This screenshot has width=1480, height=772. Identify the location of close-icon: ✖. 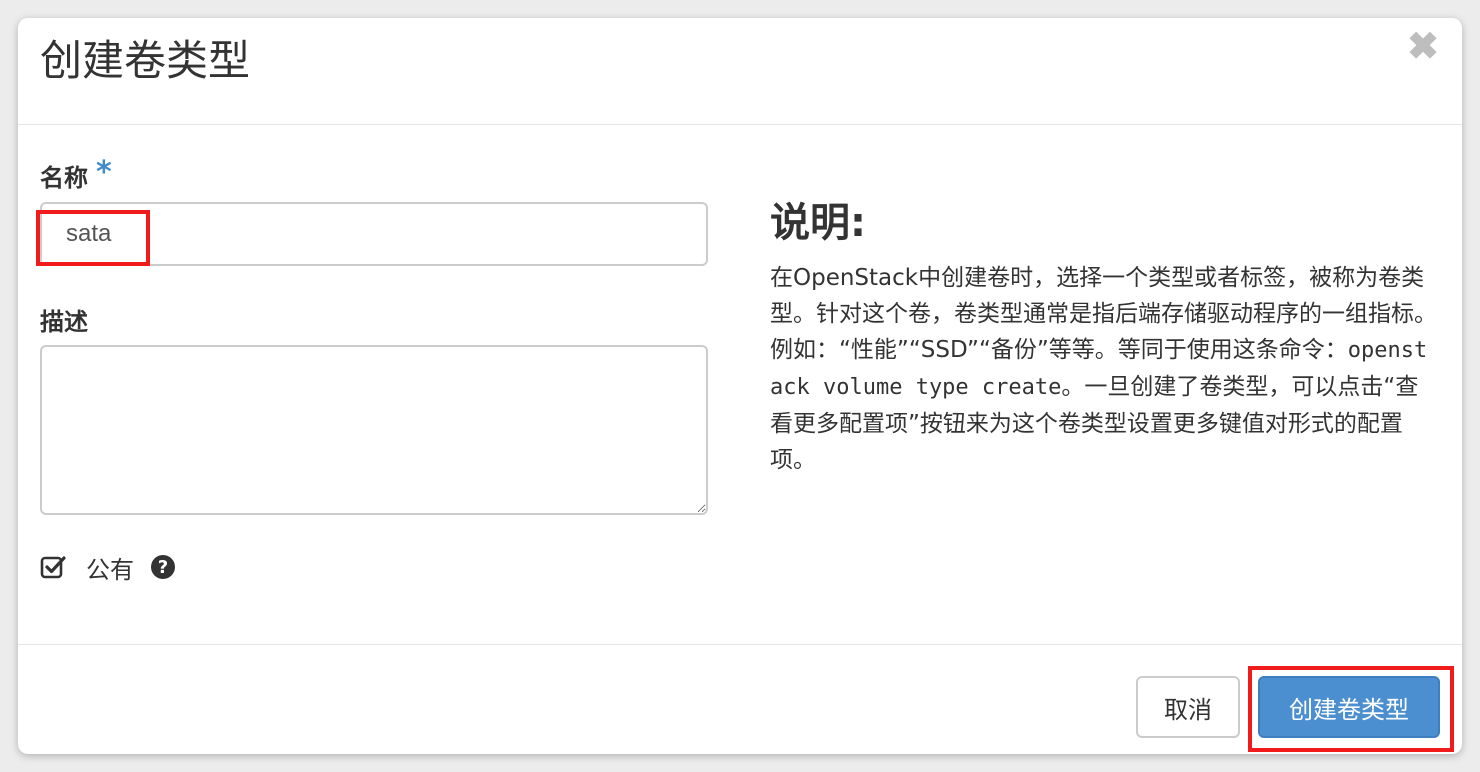
(1423, 47).